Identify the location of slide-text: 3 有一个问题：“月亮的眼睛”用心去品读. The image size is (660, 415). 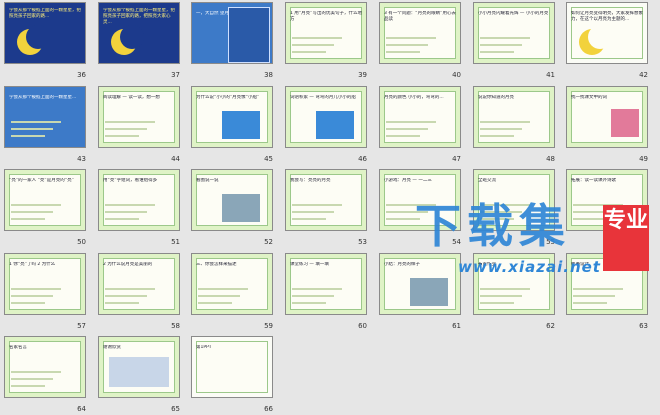
(420, 16).